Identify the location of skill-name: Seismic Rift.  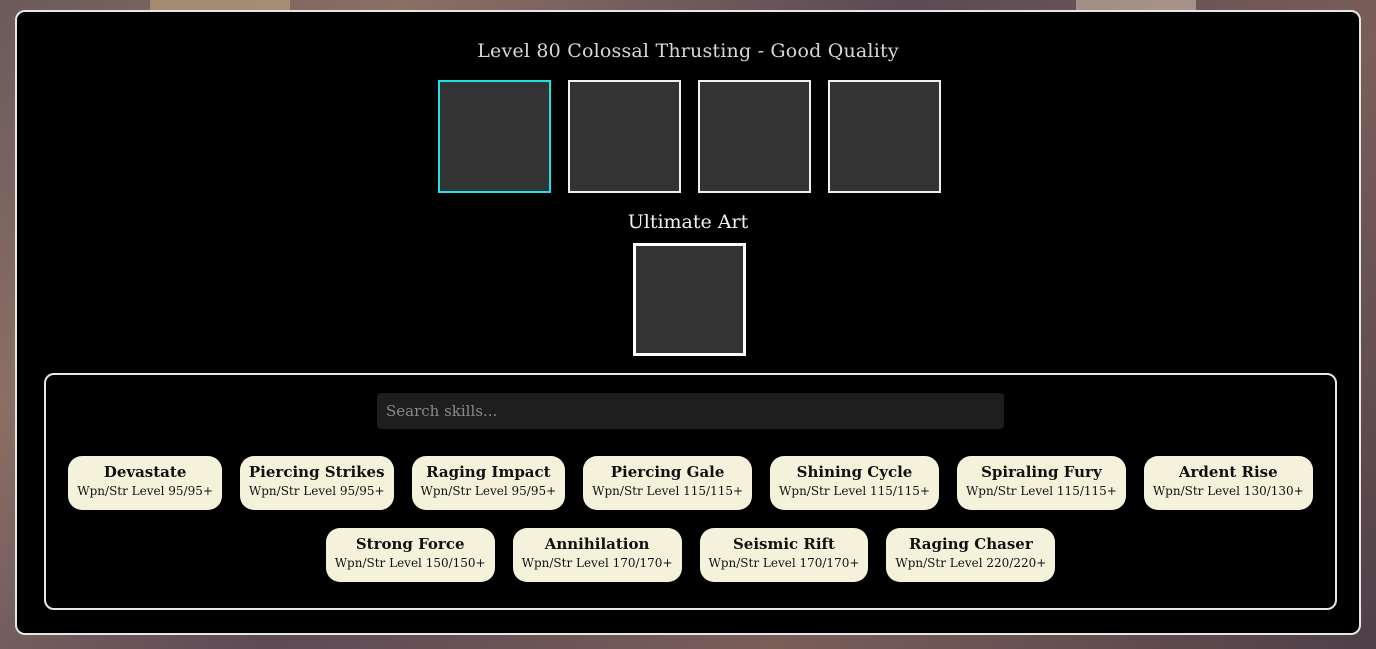
(783, 544).